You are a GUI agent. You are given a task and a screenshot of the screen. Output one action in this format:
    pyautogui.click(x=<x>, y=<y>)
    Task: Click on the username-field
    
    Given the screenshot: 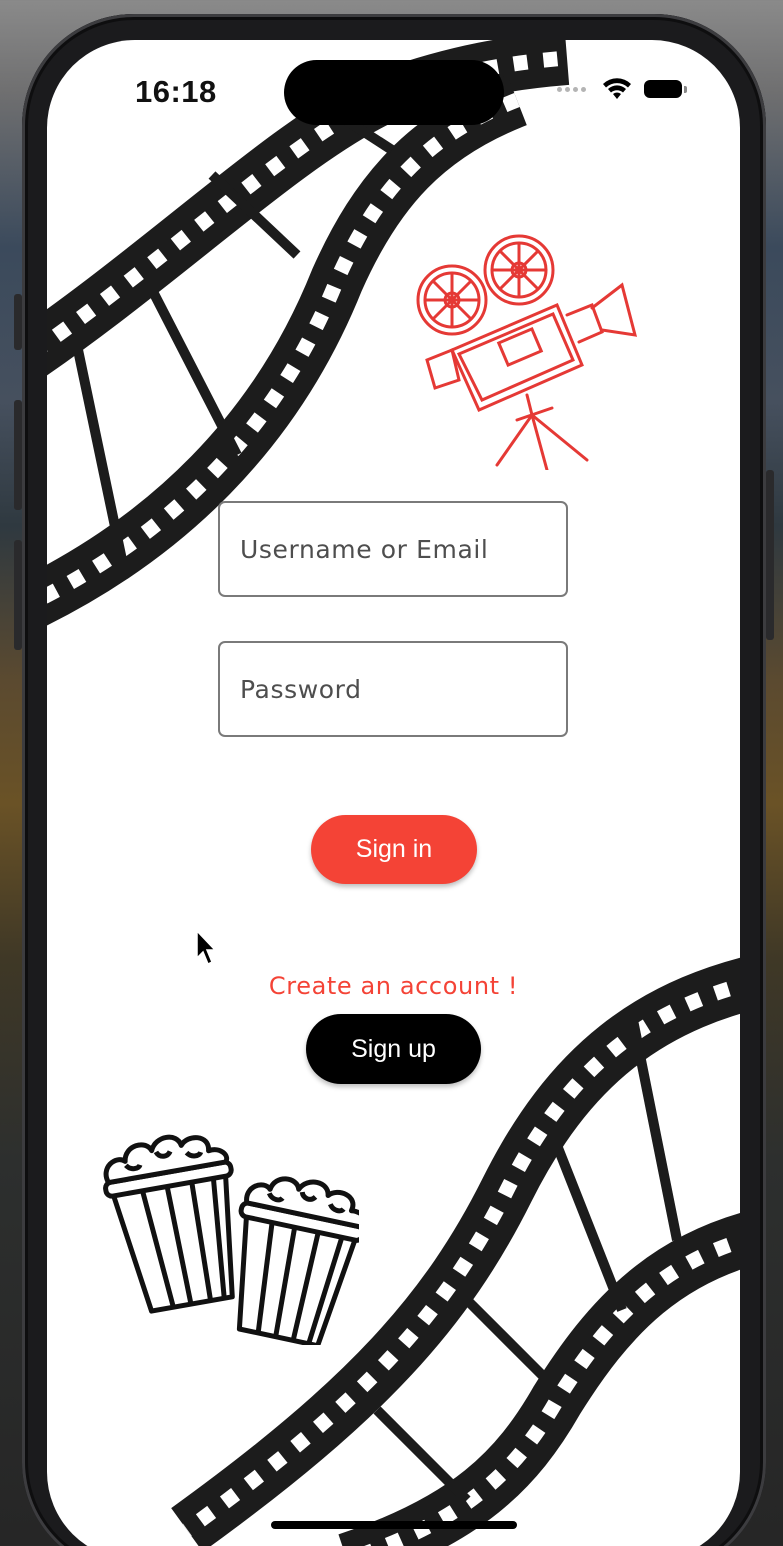 What is the action you would take?
    pyautogui.click(x=393, y=549)
    